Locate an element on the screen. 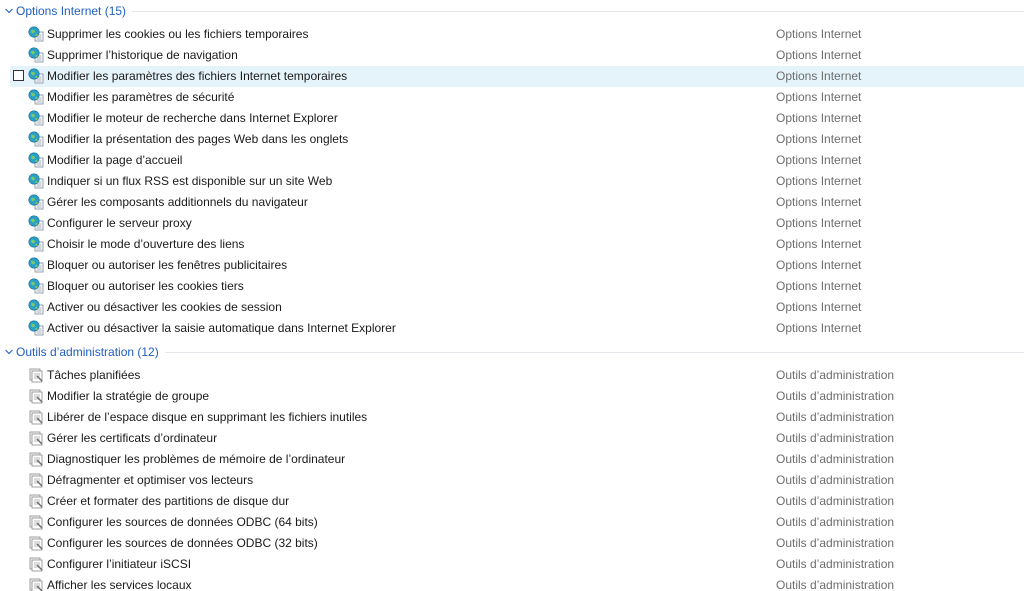 The width and height of the screenshot is (1024, 591). item-name-link: Configurer l’initiateur iSCSI is located at coordinates (119, 564).